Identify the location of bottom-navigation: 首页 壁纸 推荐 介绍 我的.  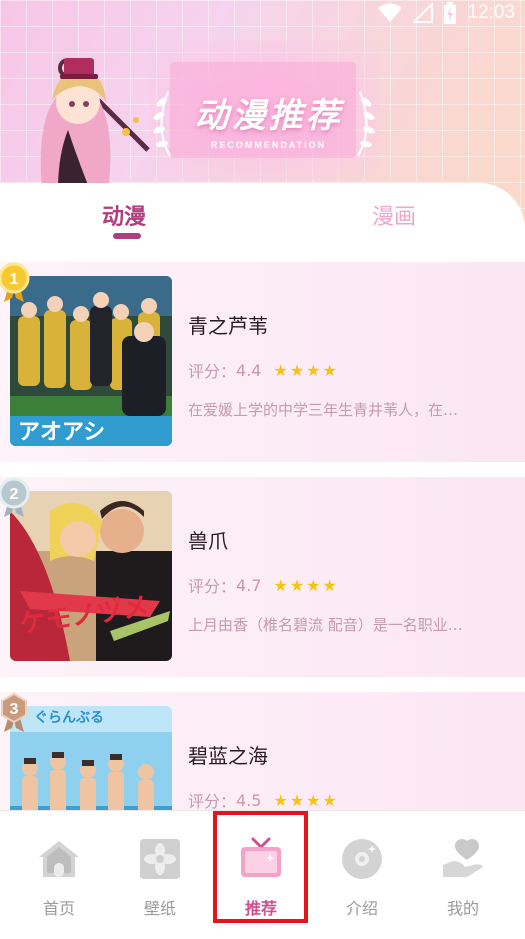
(262, 874).